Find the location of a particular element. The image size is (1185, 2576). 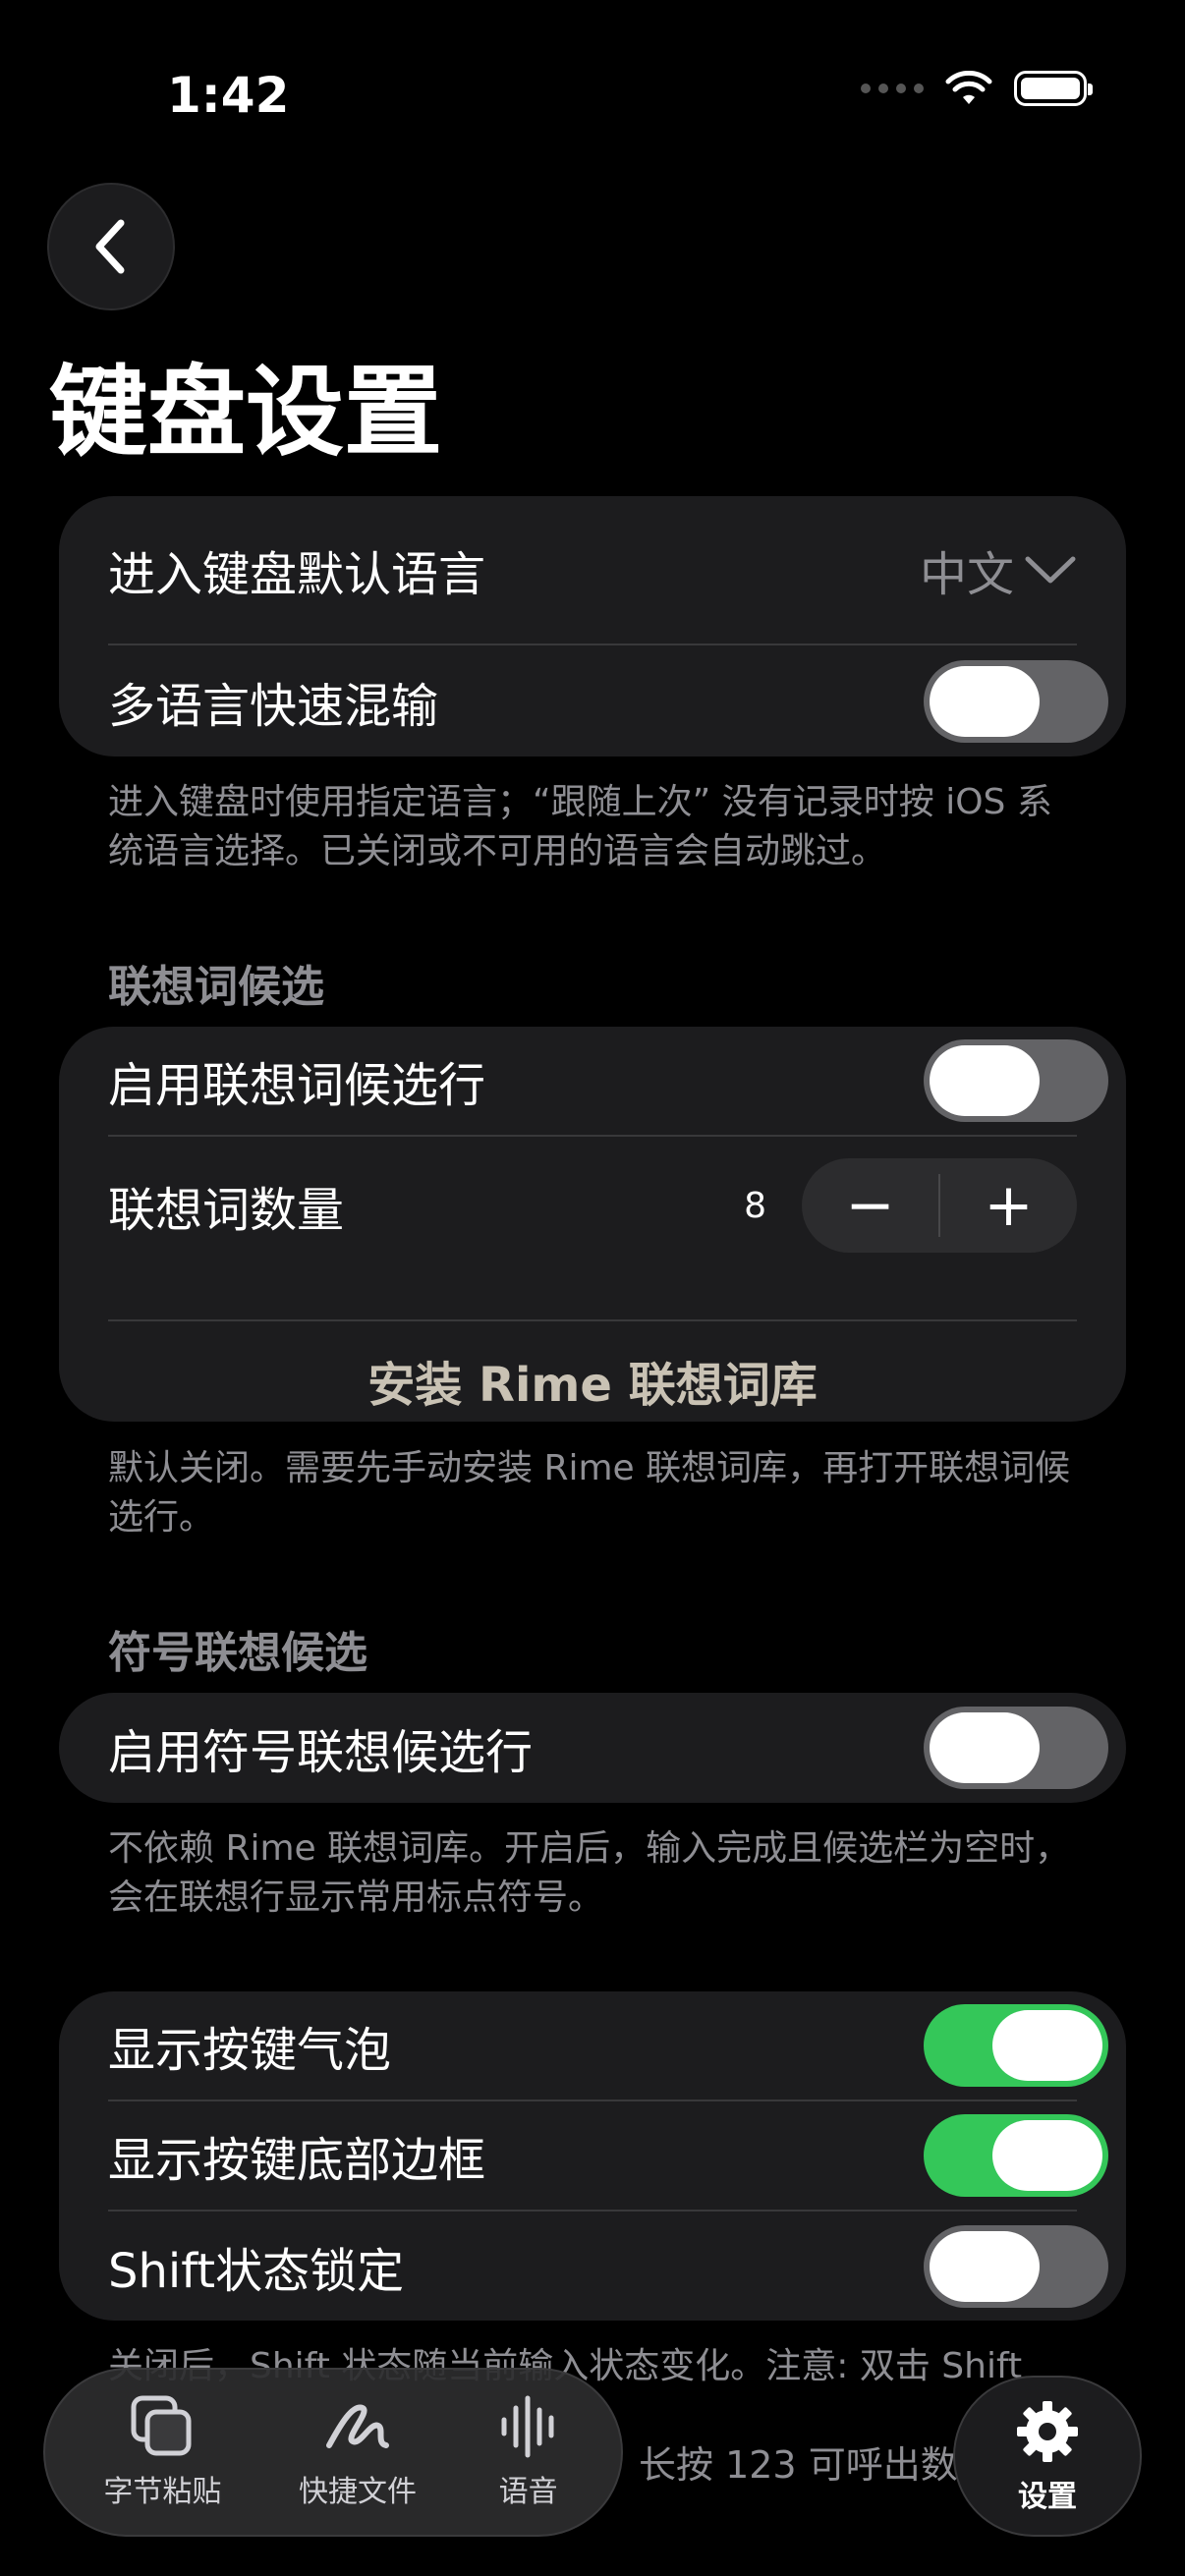

tab-settings-label: 设置 is located at coordinates (1048, 2497).